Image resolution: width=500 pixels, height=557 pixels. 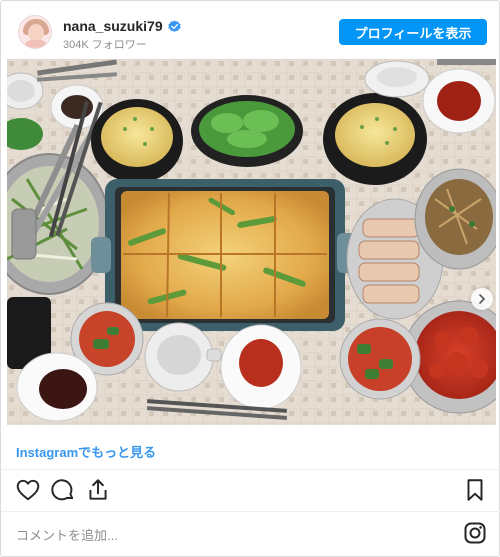 I want to click on instagram-icon, so click(x=475, y=533).